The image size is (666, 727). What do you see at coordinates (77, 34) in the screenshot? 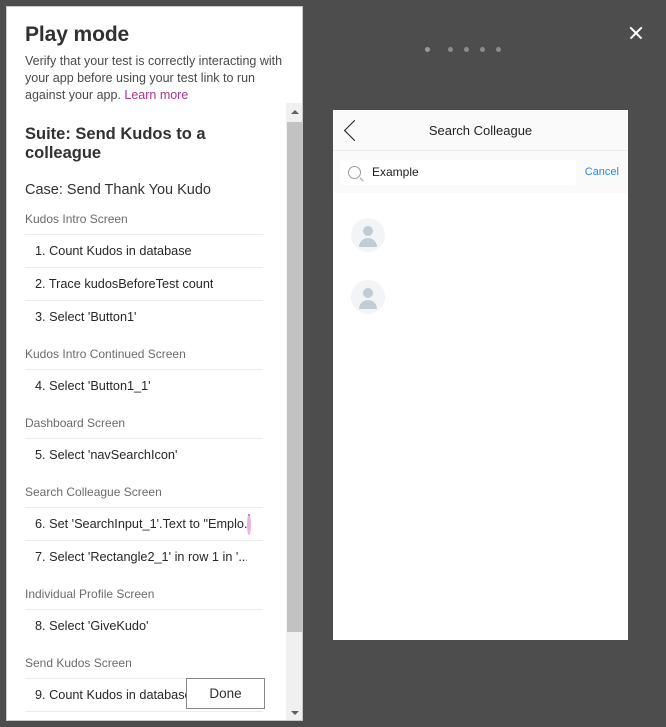
I see `page-title: Play mode` at bounding box center [77, 34].